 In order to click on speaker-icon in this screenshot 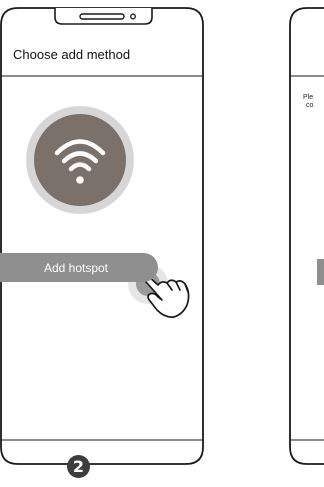, I will do `click(102, 16)`.